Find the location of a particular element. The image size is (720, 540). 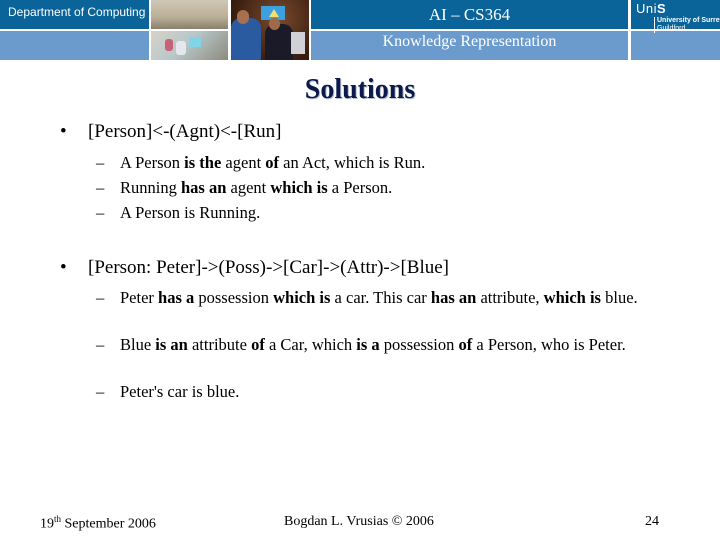

photo-presentation is located at coordinates (270, 30).